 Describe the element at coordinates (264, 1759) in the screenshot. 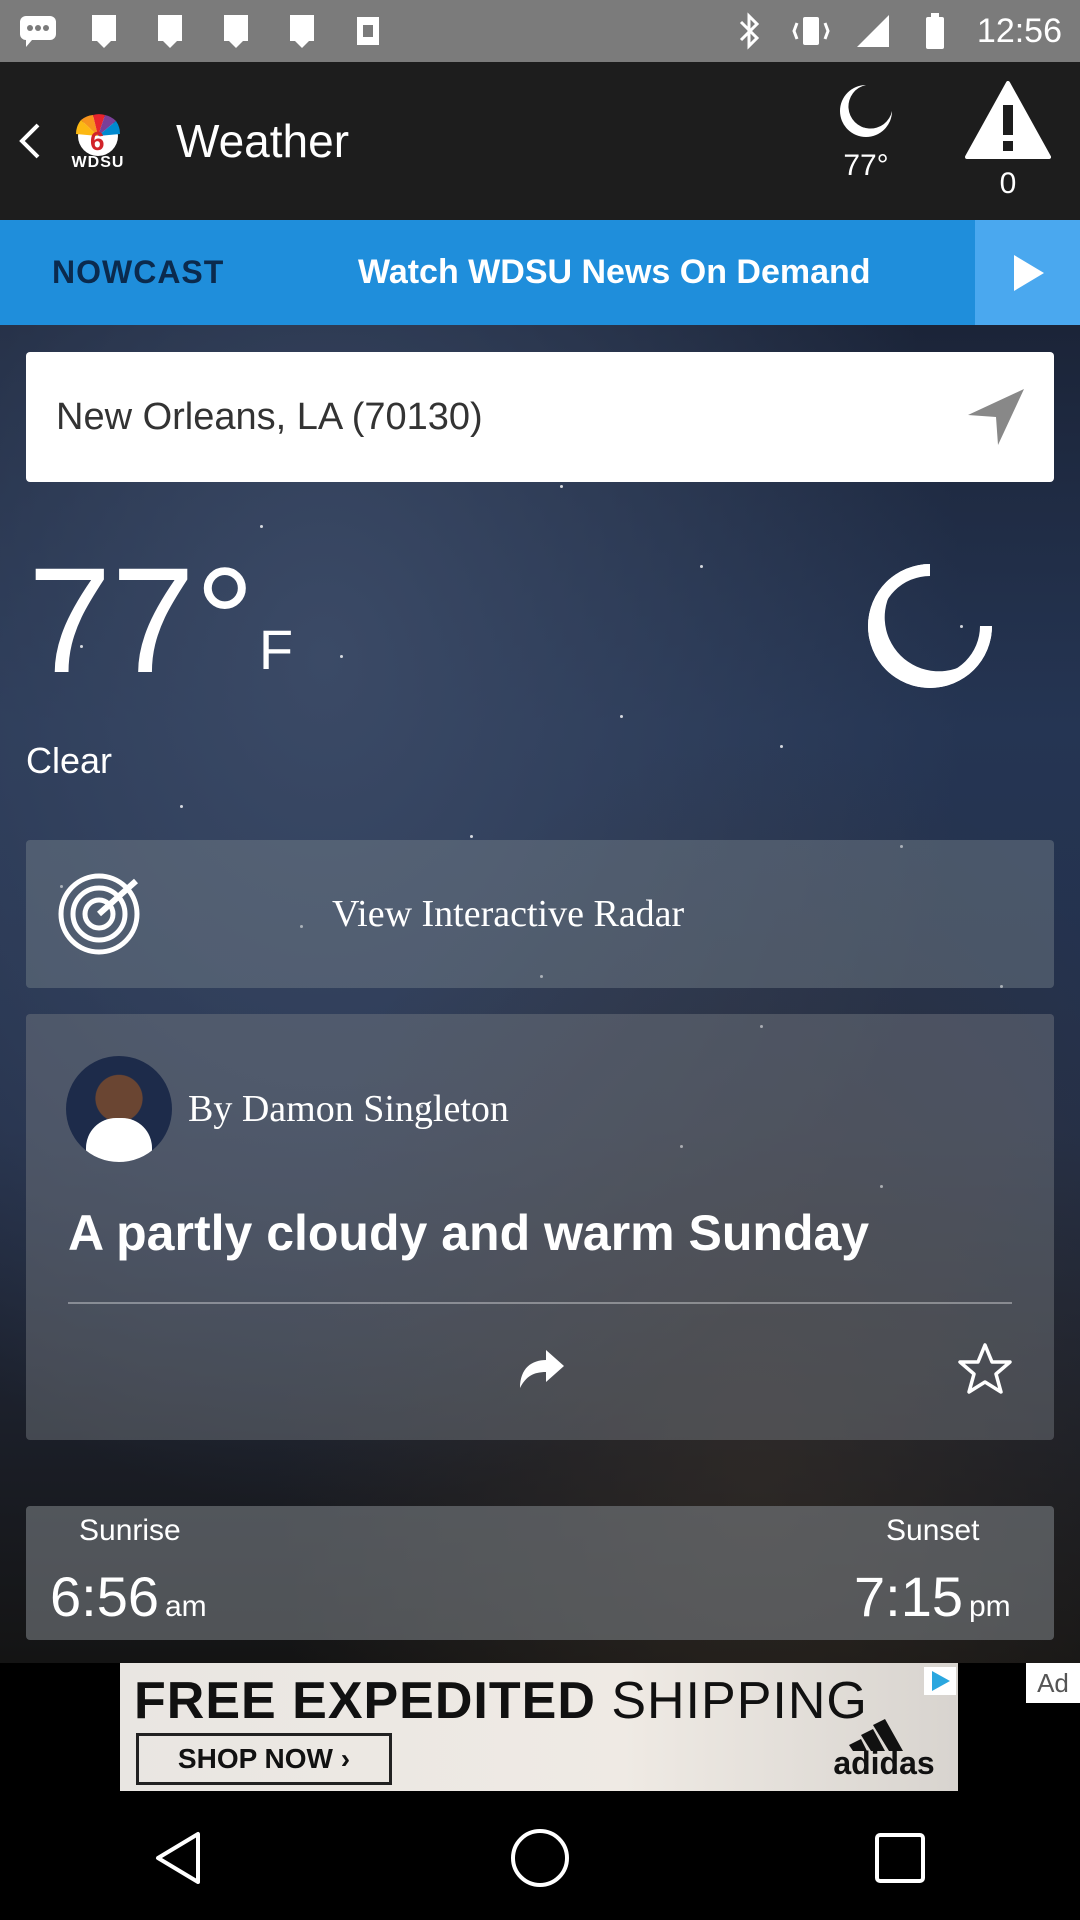

I see `shop-now-button: SHOP NOW ›` at that location.